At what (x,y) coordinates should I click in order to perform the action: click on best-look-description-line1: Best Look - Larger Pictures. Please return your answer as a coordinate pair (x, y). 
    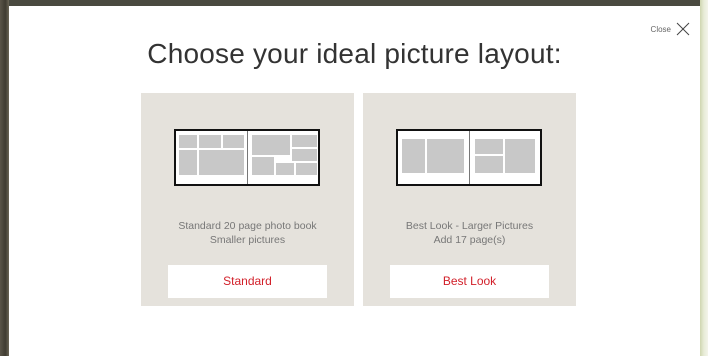
    Looking at the image, I should click on (469, 226).